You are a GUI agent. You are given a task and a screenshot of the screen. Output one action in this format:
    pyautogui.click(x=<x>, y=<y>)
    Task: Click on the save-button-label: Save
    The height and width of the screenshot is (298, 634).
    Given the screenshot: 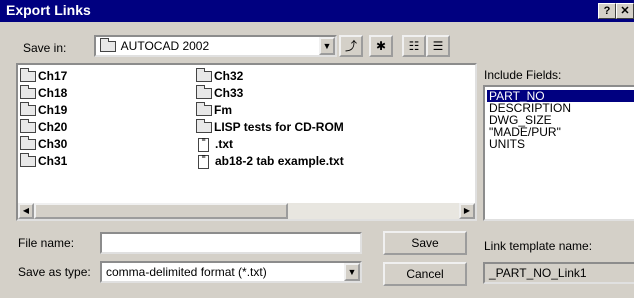 What is the action you would take?
    pyautogui.click(x=425, y=243)
    